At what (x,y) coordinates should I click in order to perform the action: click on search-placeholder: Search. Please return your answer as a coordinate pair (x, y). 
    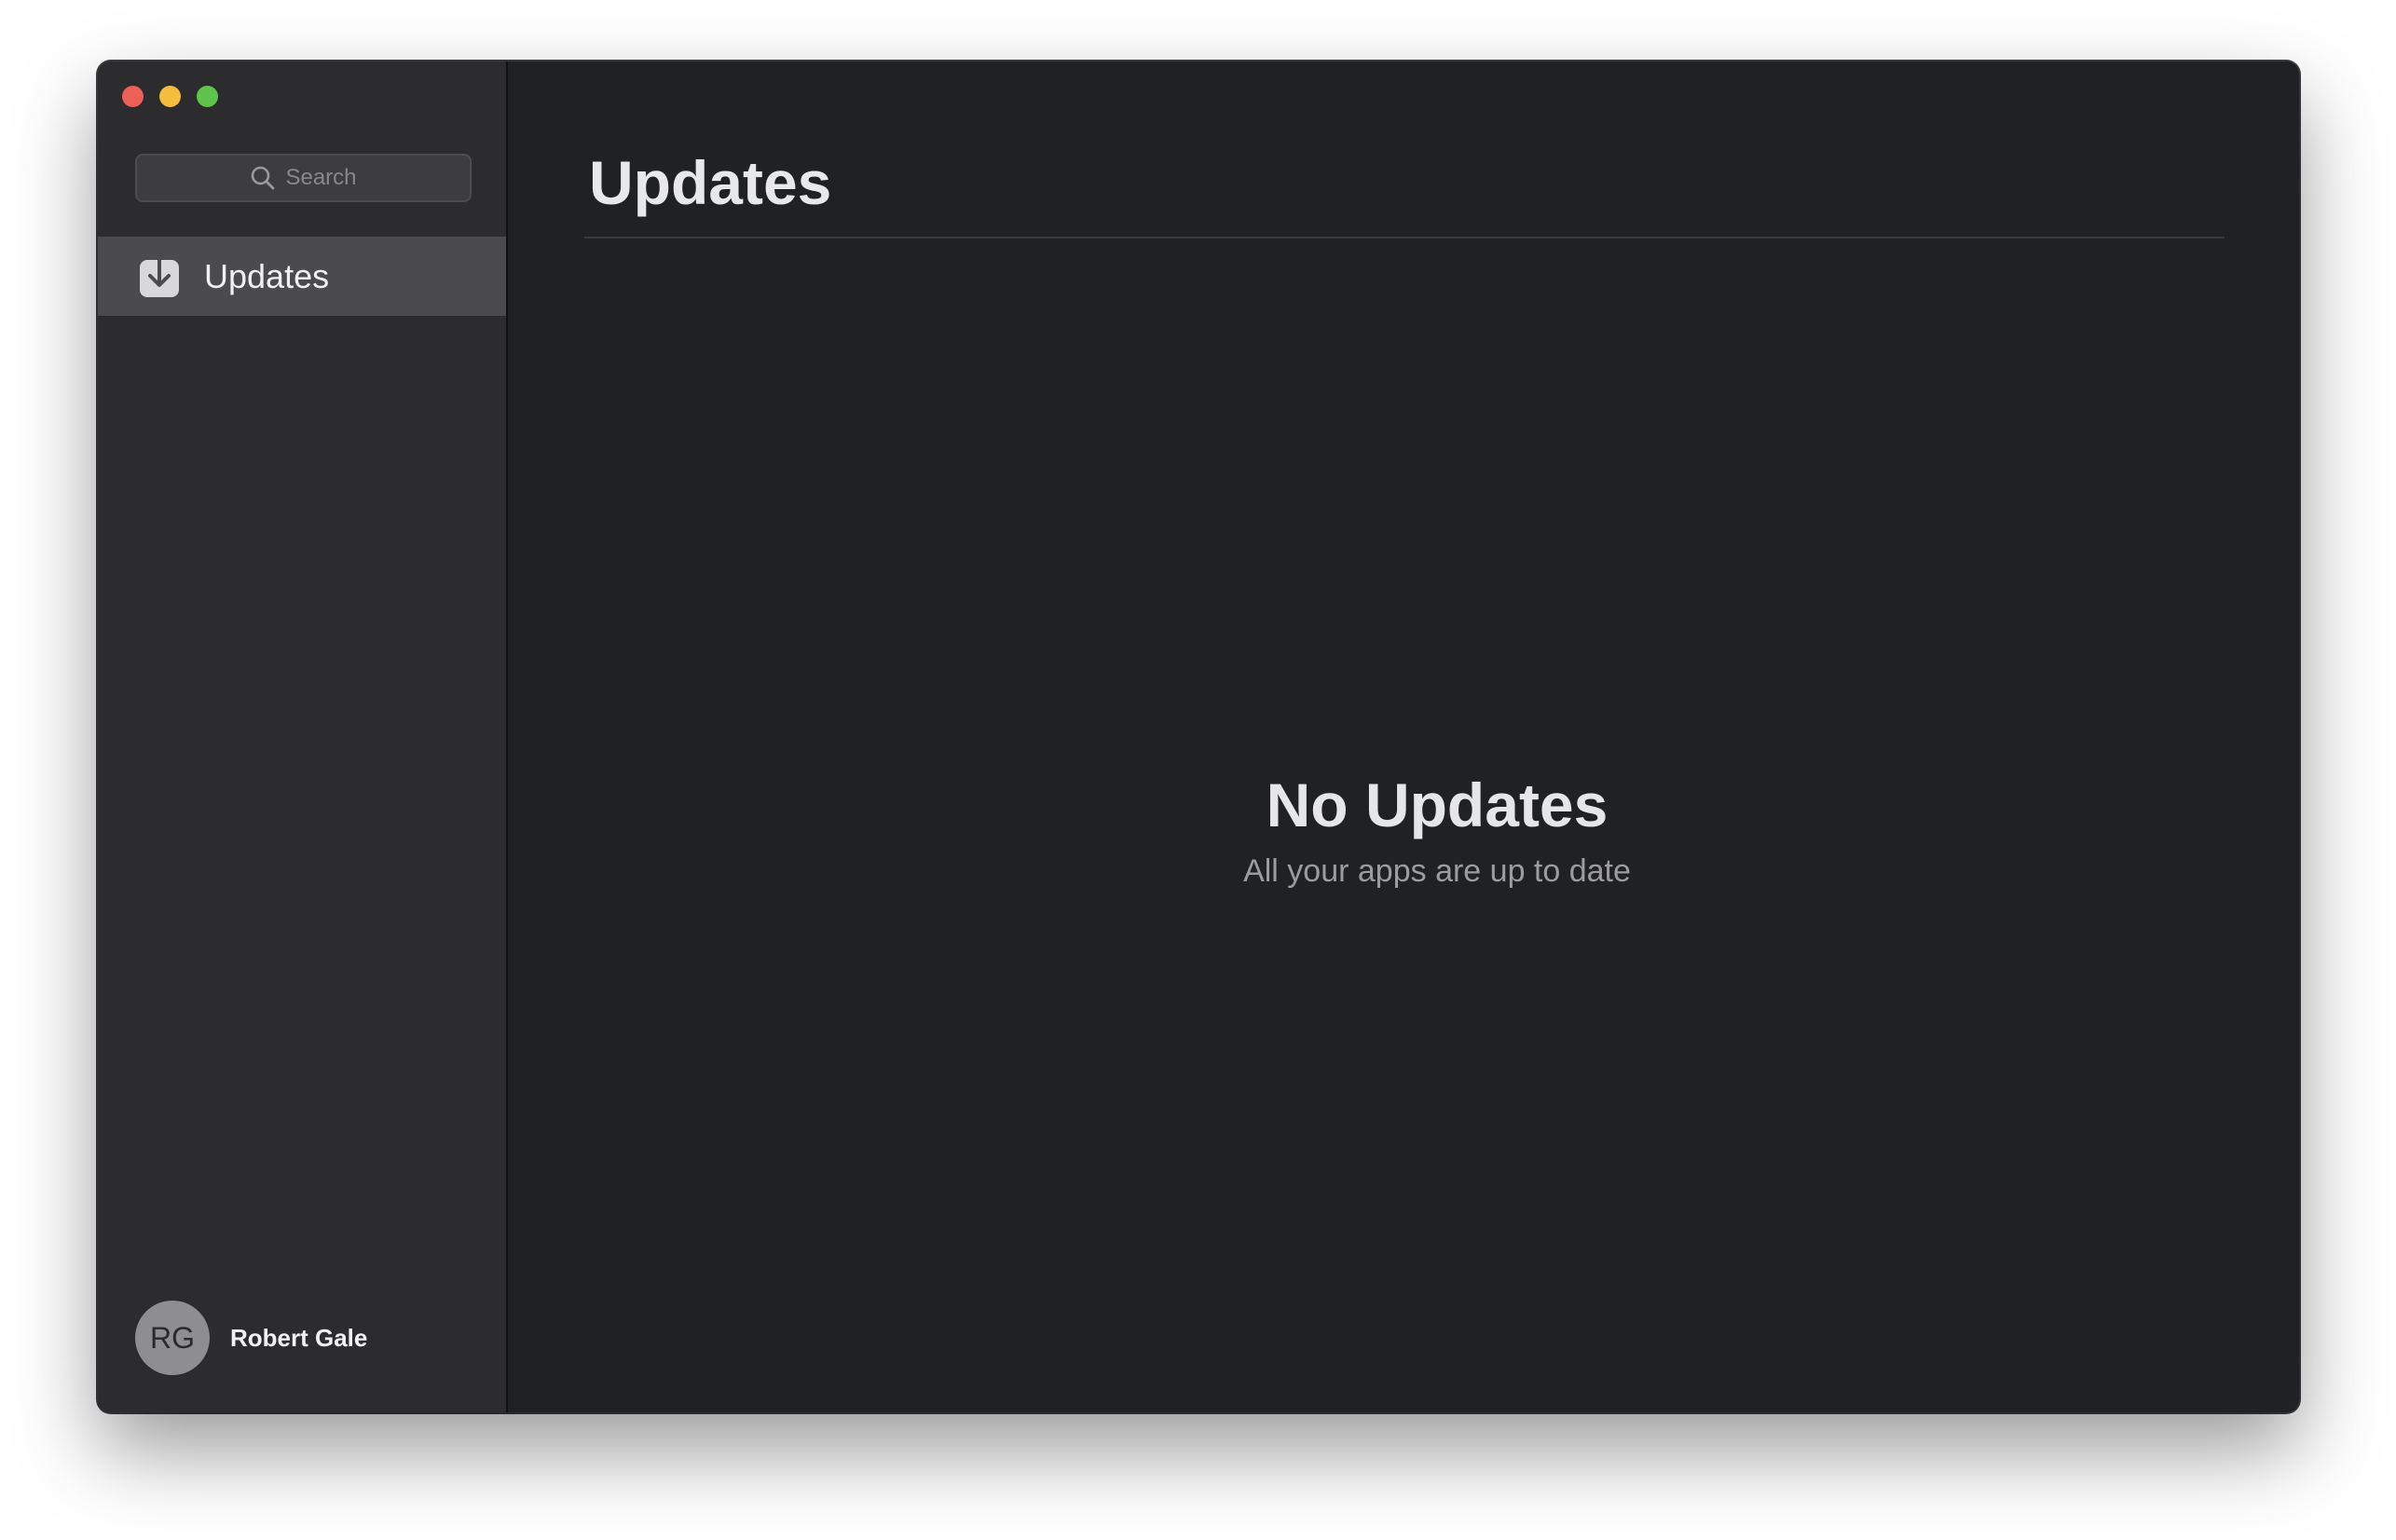
    Looking at the image, I should click on (321, 177).